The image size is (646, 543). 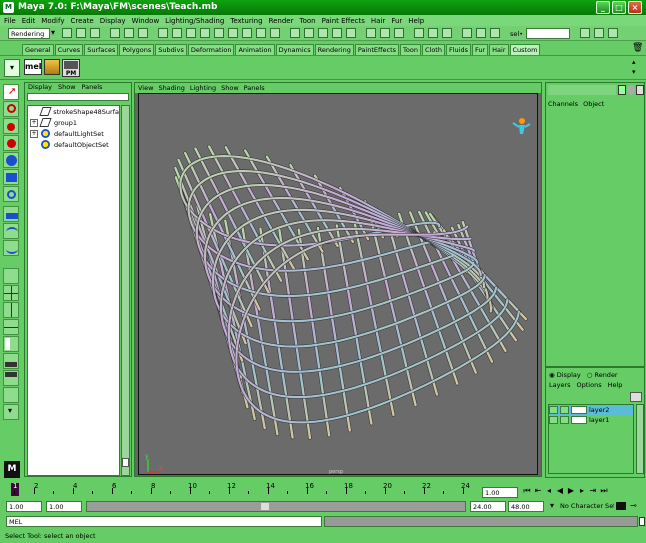 I want to click on last-tool-icon, so click(x=11, y=214).